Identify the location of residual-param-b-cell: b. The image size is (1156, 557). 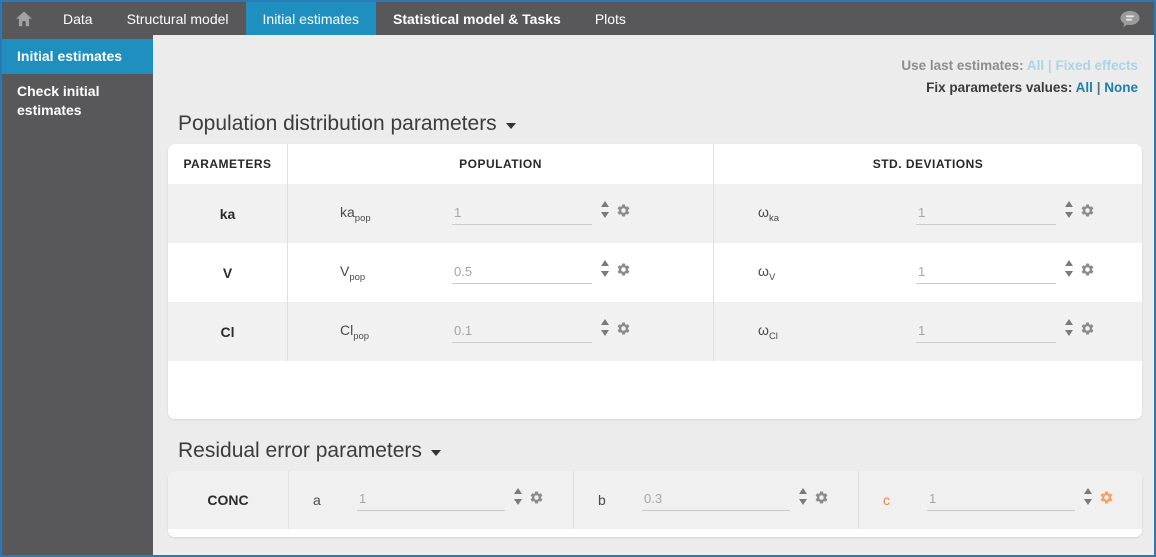
(716, 500).